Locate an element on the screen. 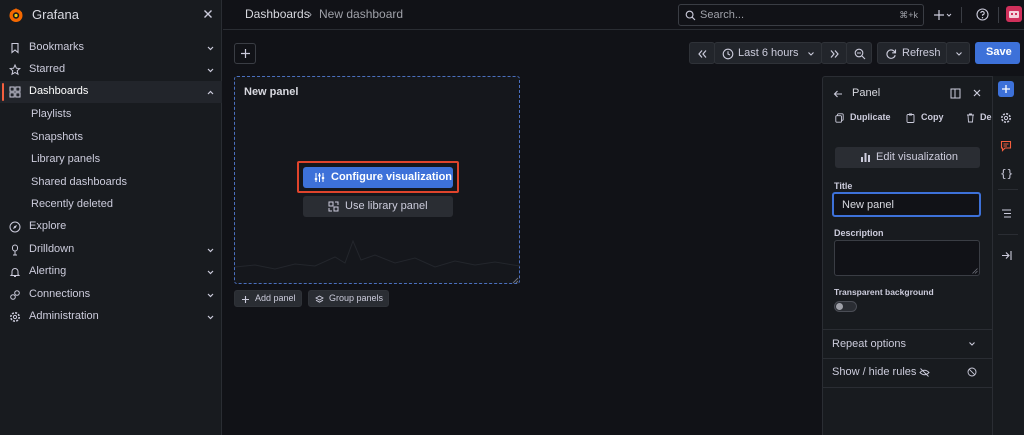 The width and height of the screenshot is (1024, 435). refresh-icon is located at coordinates (891, 54).